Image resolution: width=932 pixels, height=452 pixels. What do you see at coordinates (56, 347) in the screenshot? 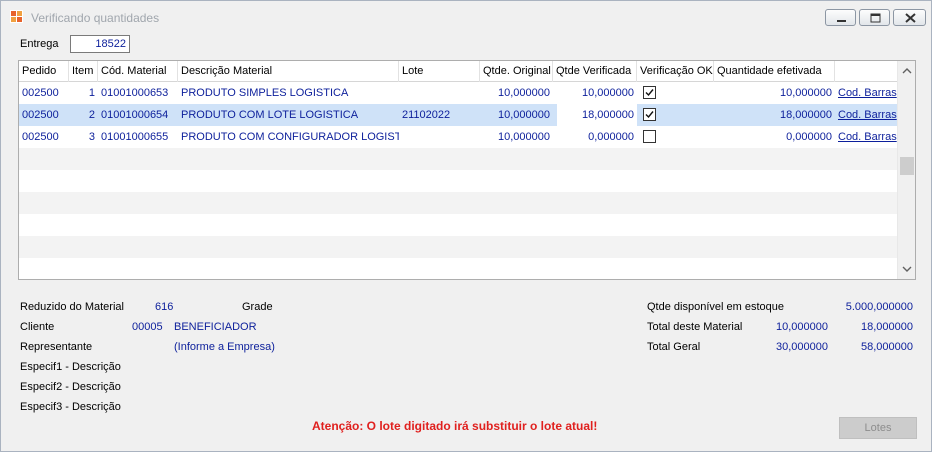
I see `representante-label: Representante` at bounding box center [56, 347].